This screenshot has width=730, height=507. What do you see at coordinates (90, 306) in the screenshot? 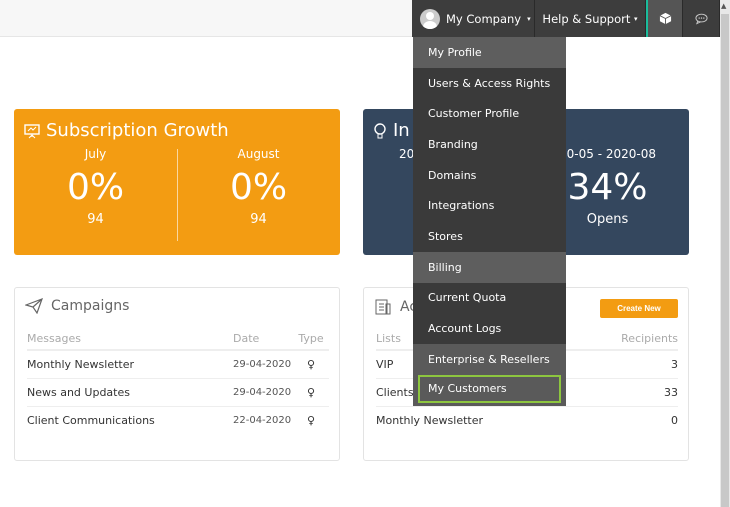
I see `panel-title: Campaigns` at bounding box center [90, 306].